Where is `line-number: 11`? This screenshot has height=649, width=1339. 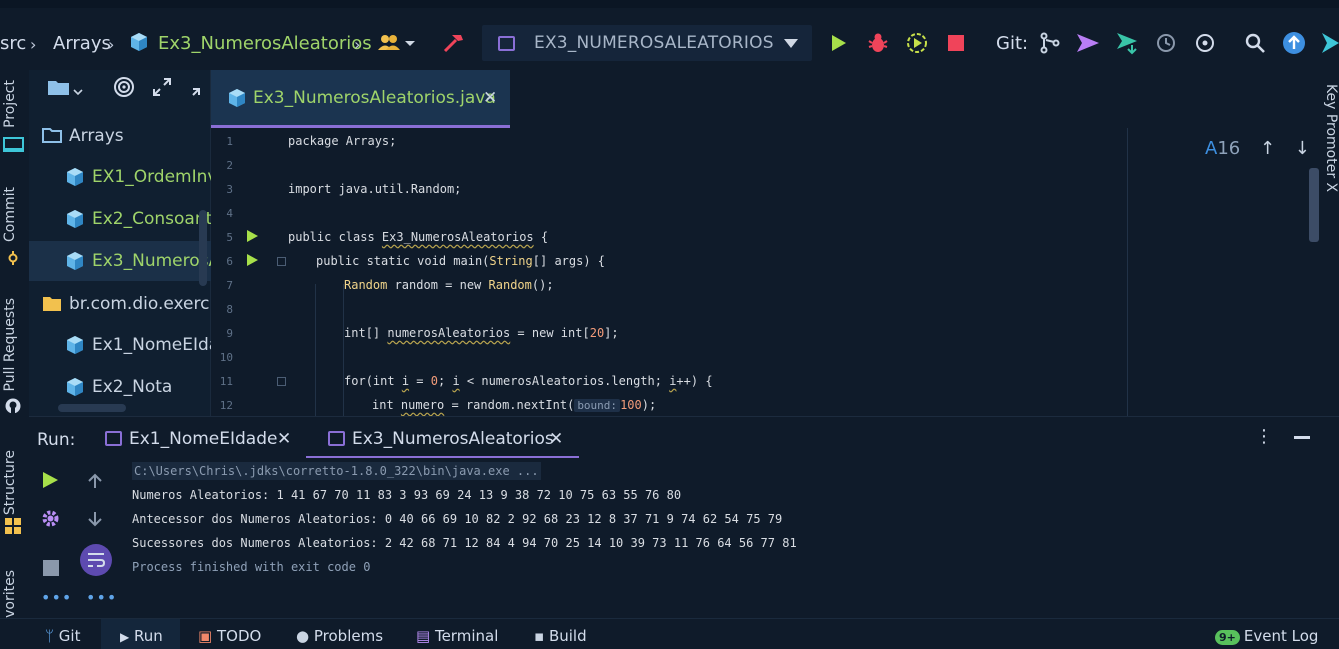
line-number: 11 is located at coordinates (226, 381).